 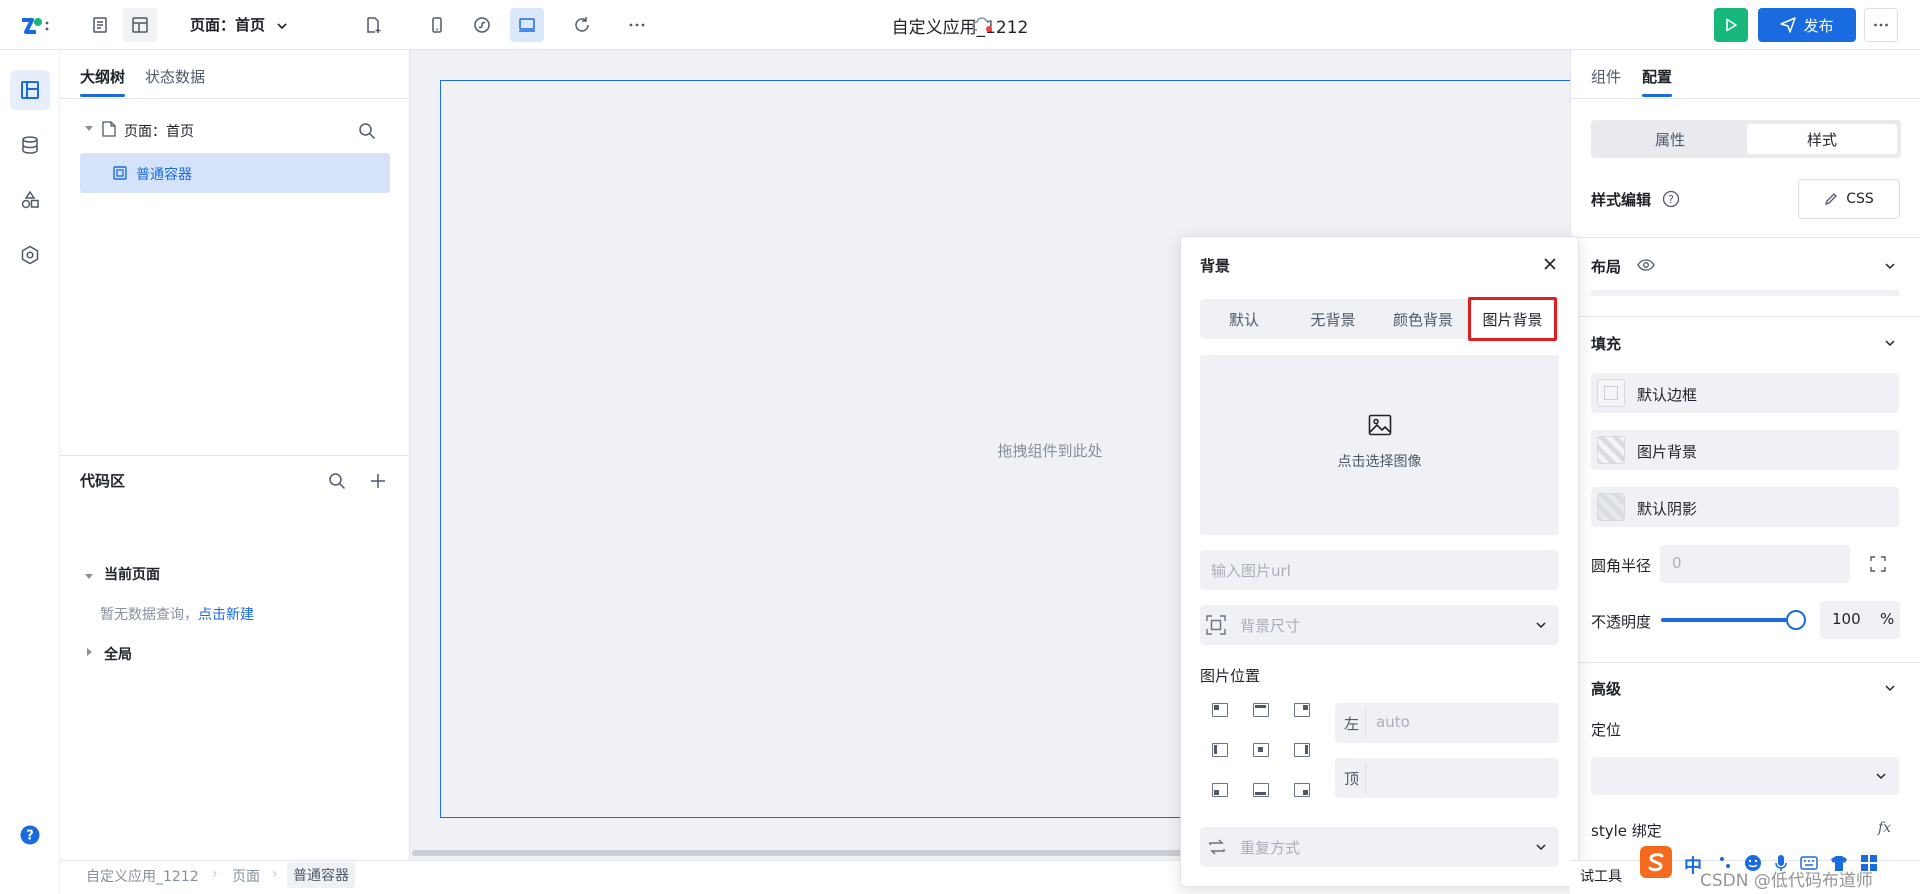 I want to click on tree-node-selected: 普通容器, so click(x=235, y=173).